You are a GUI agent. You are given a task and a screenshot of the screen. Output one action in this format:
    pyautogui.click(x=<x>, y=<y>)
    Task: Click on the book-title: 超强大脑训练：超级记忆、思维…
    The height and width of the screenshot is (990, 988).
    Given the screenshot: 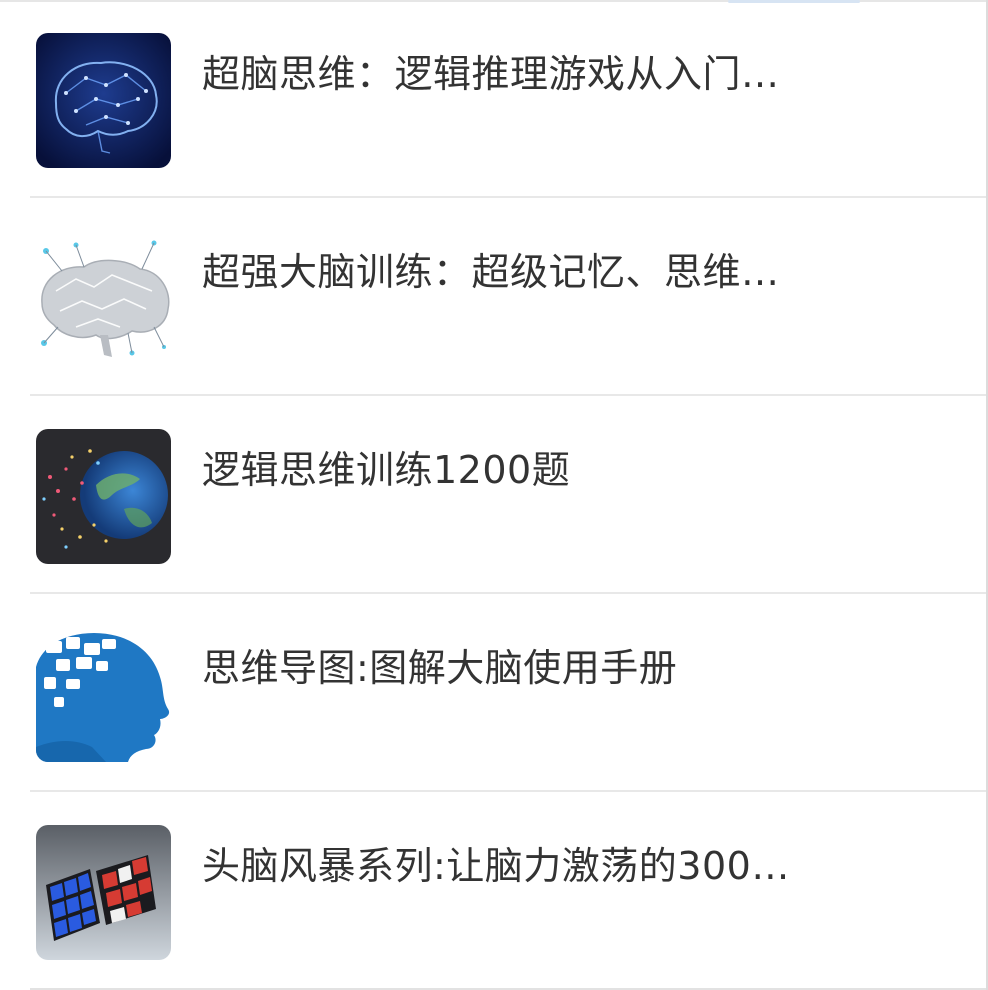 What is the action you would take?
    pyautogui.click(x=491, y=272)
    